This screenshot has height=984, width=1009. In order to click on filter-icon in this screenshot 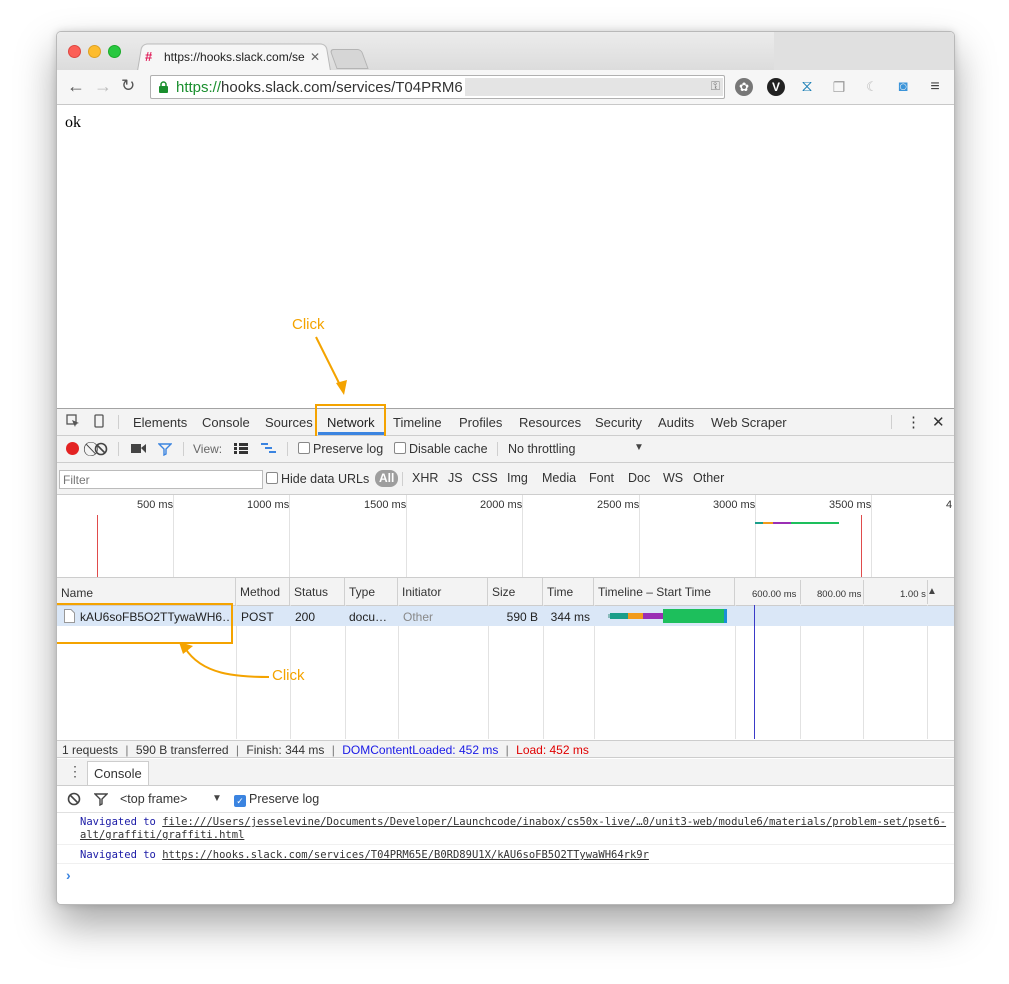, I will do `click(165, 449)`.